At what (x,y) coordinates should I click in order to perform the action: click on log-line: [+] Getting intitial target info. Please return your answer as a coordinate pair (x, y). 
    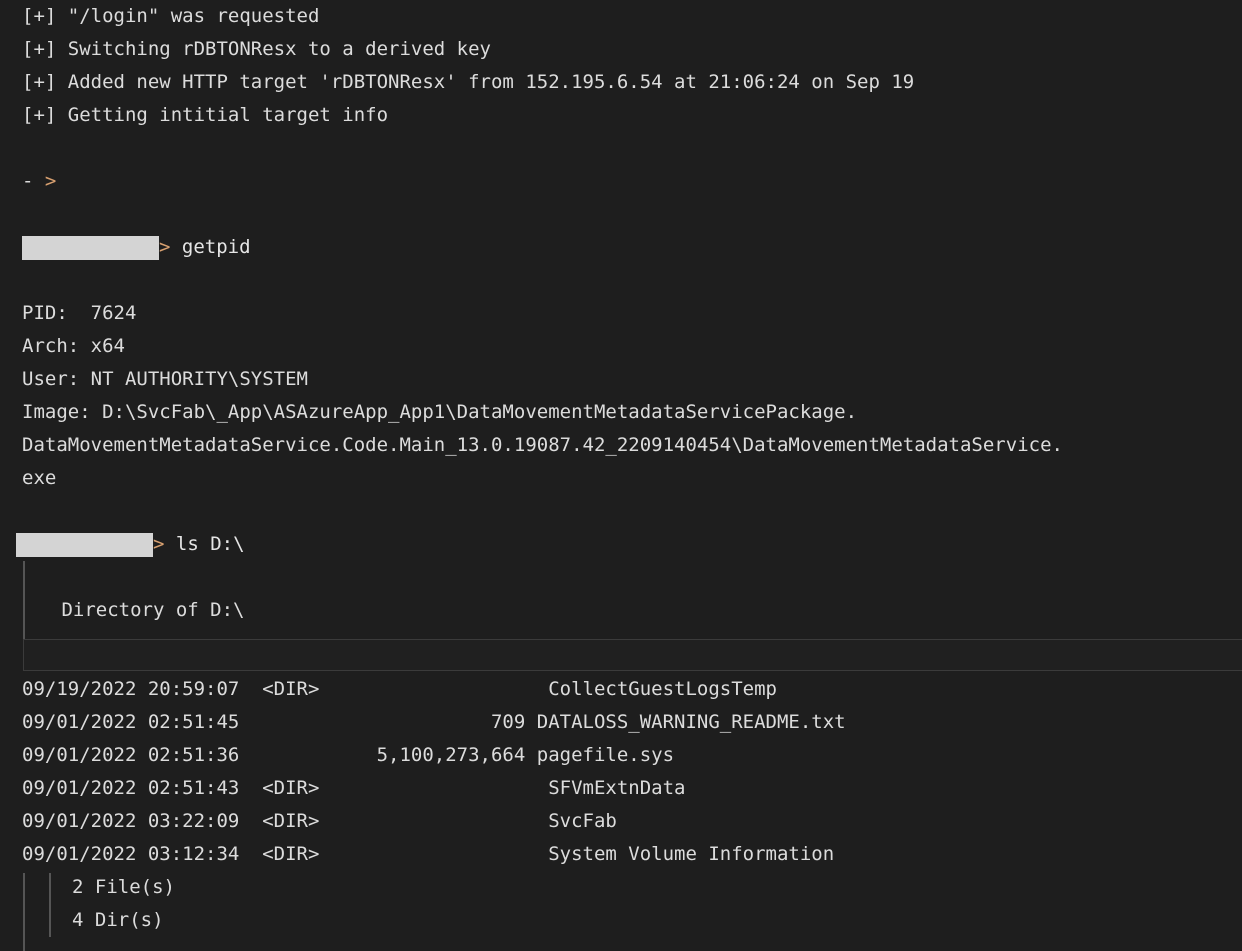
    Looking at the image, I should click on (205, 115).